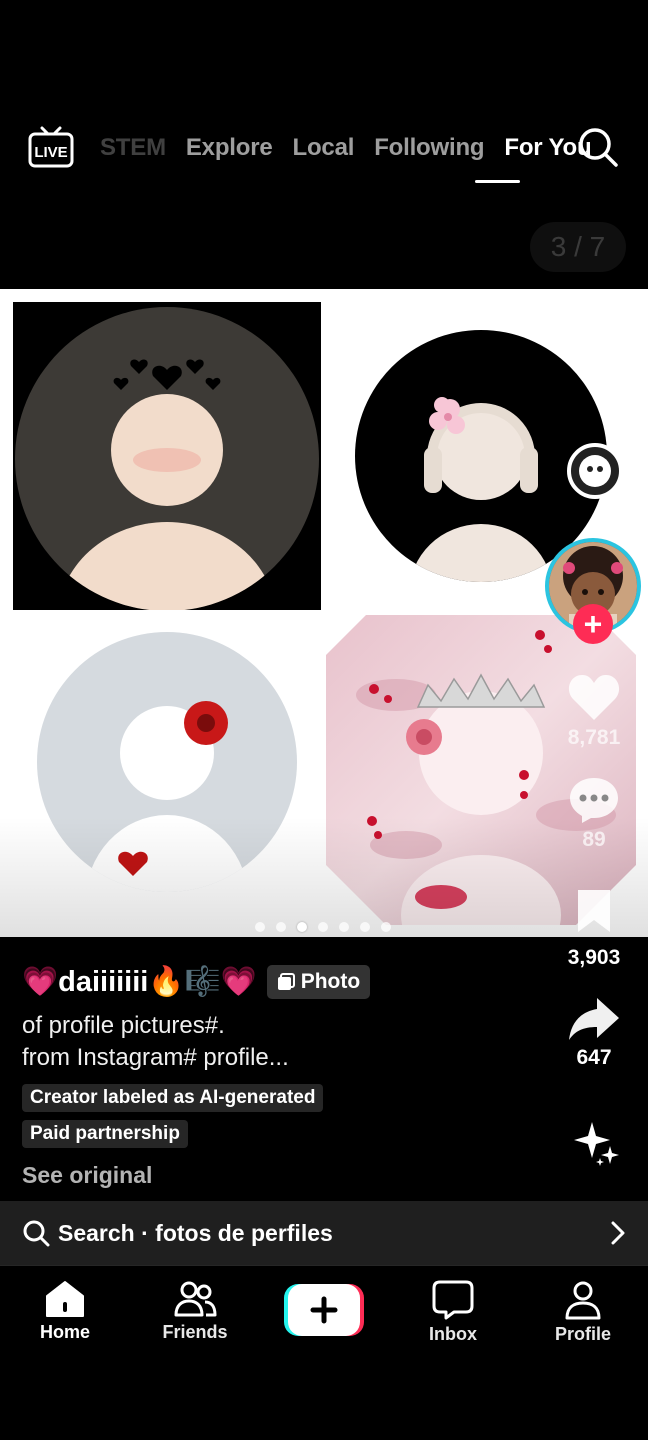 The image size is (648, 1440). What do you see at coordinates (229, 148) in the screenshot?
I see `tab-explore: Explore` at bounding box center [229, 148].